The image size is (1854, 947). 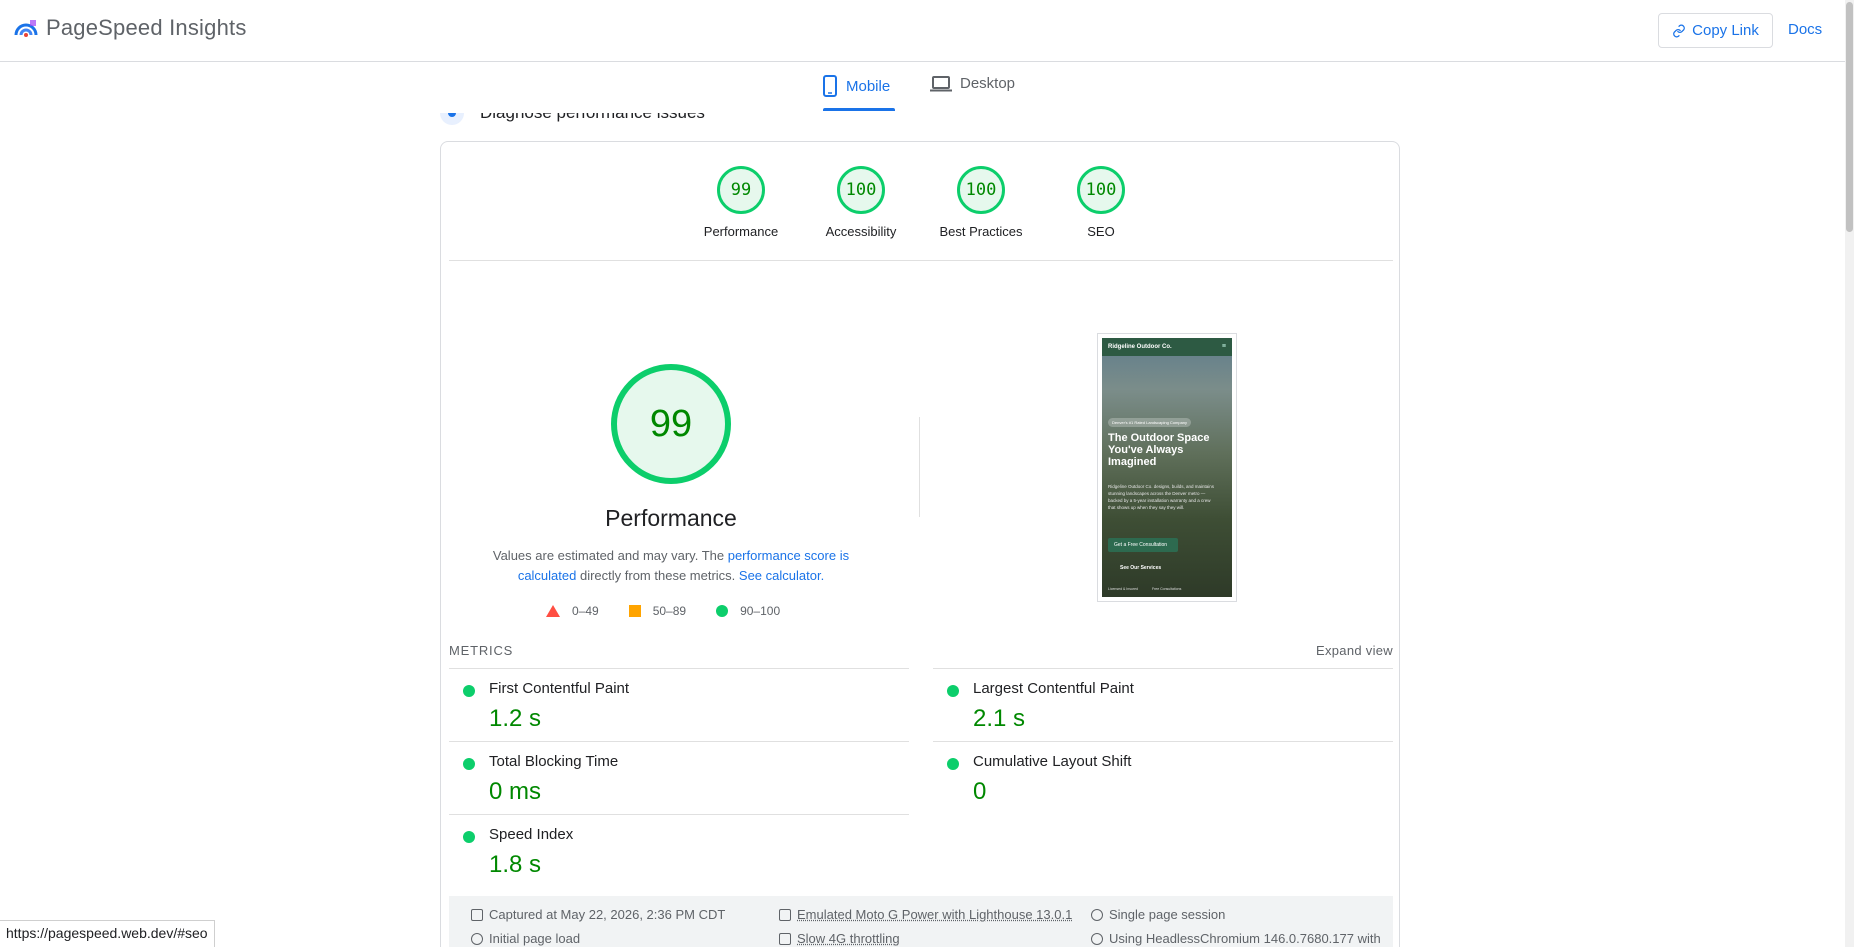 What do you see at coordinates (922, 88) in the screenshot?
I see `device-tabs: Mobile Desktop` at bounding box center [922, 88].